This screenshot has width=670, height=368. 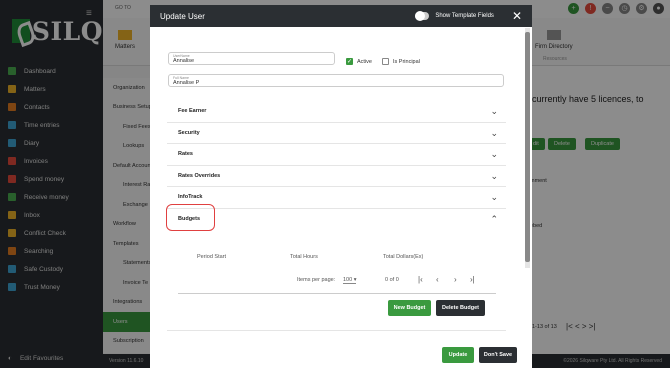 I want to click on modal-header: Update User Show Template Fields ✕, so click(x=341, y=16).